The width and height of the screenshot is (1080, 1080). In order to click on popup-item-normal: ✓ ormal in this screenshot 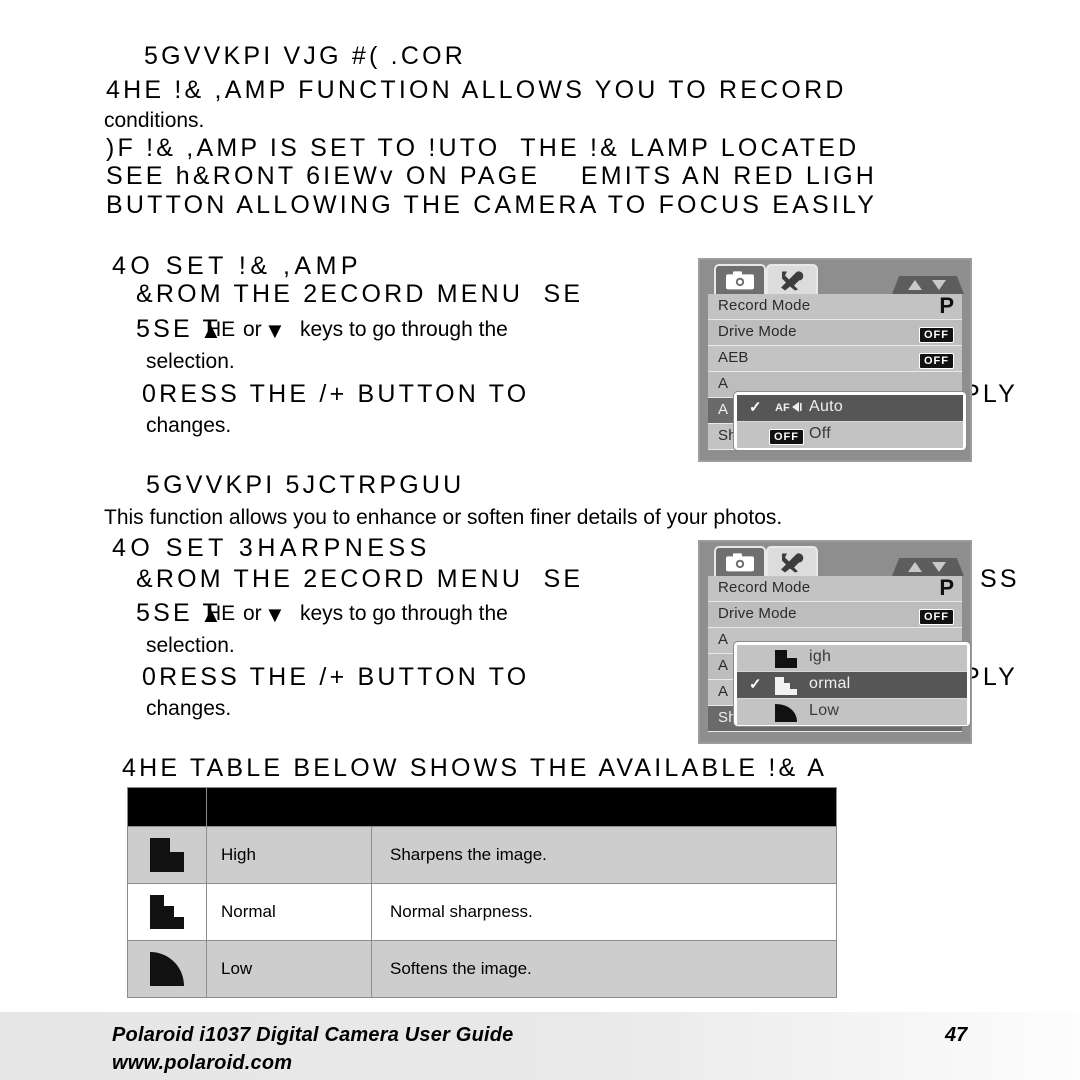, I will do `click(852, 685)`.